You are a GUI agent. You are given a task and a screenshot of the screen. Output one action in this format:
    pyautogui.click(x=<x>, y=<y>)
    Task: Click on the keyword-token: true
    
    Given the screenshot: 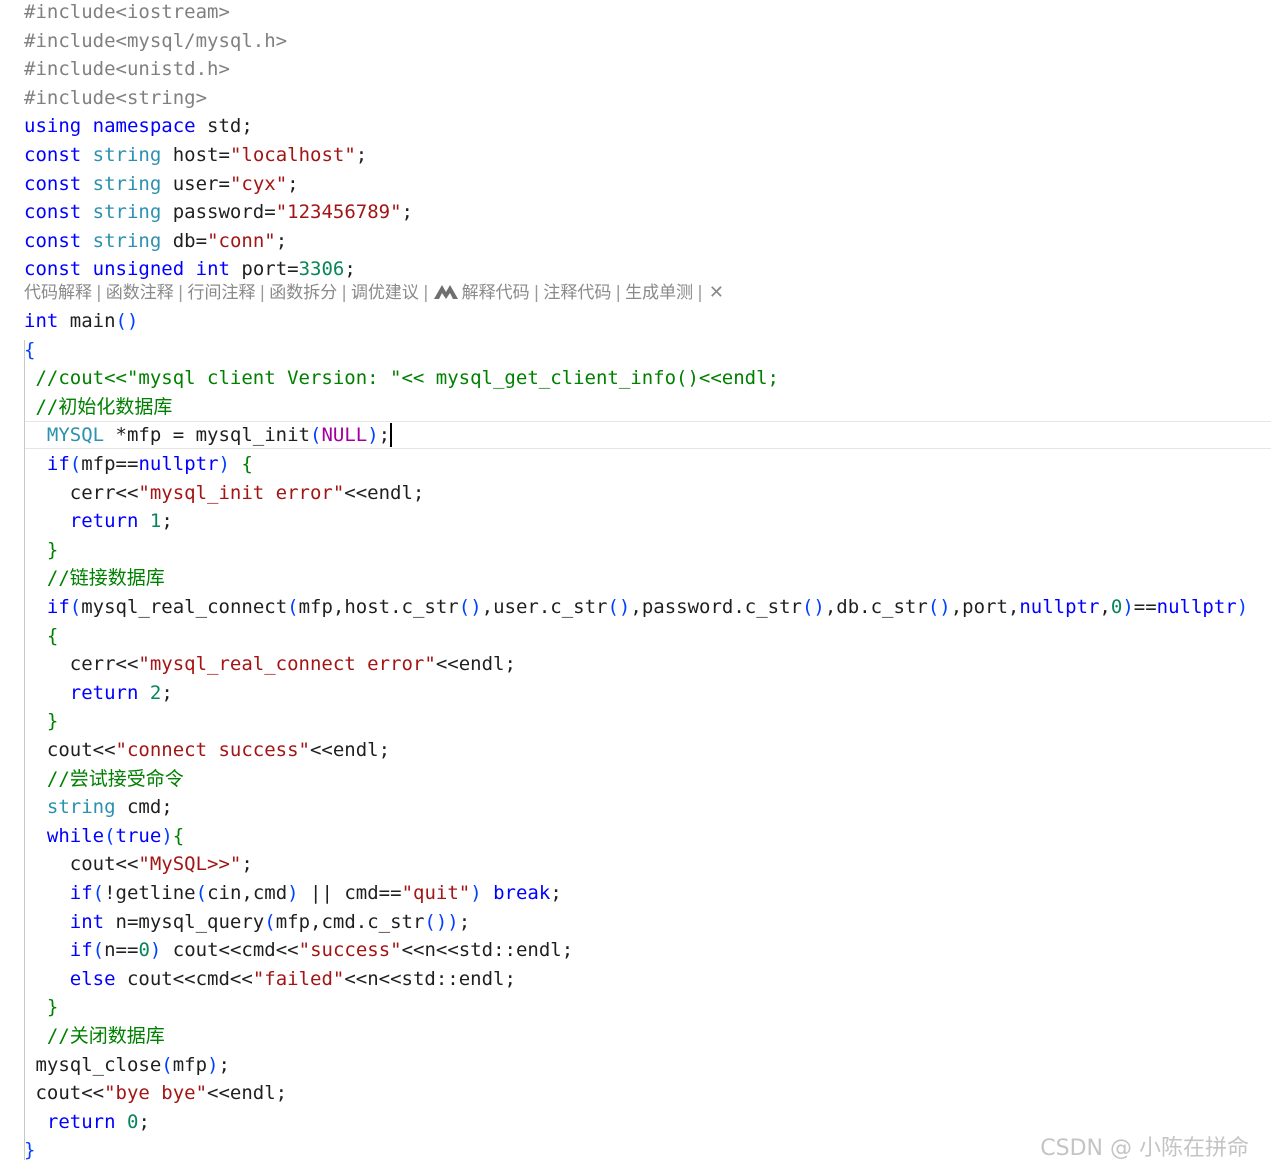 What is the action you would take?
    pyautogui.click(x=138, y=835)
    